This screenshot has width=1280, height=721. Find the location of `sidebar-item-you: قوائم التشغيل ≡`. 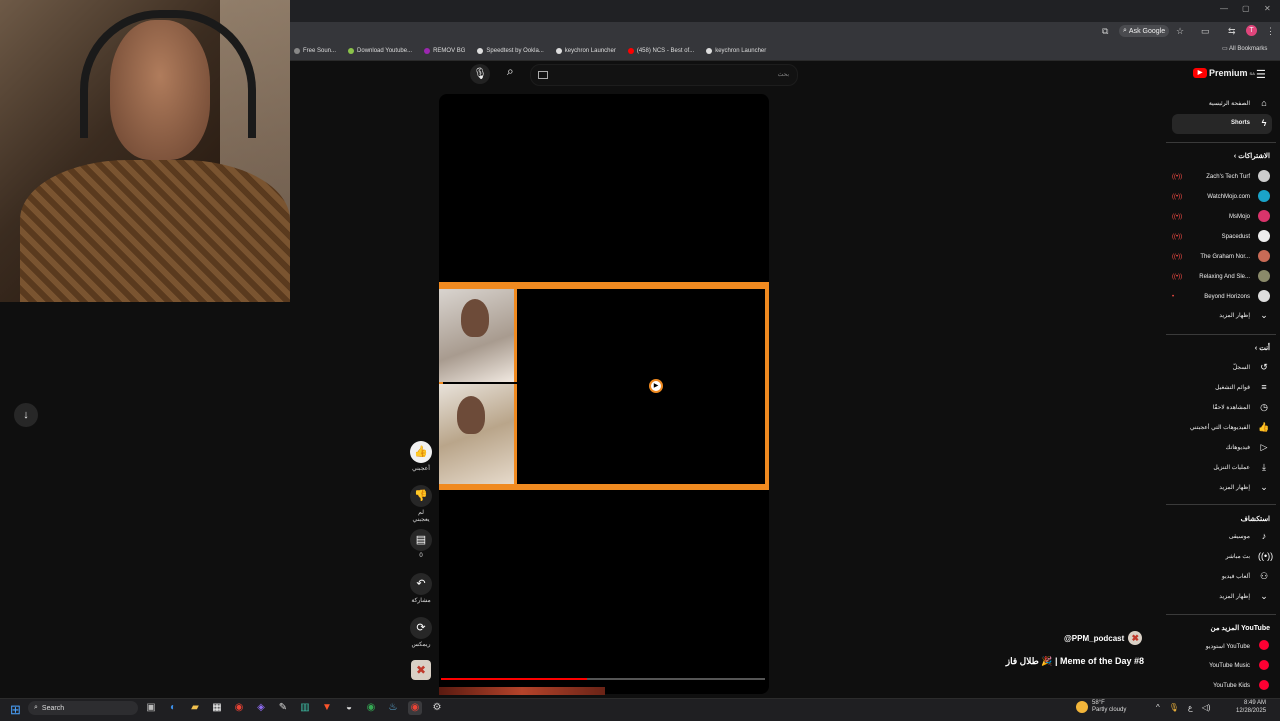

sidebar-item-you: قوائم التشغيل ≡ is located at coordinates (1220, 387).